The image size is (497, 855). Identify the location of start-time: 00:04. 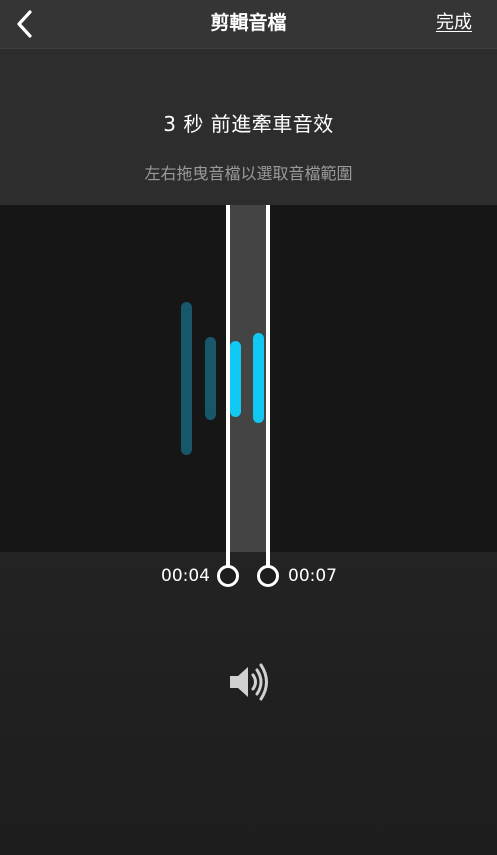
(185, 576).